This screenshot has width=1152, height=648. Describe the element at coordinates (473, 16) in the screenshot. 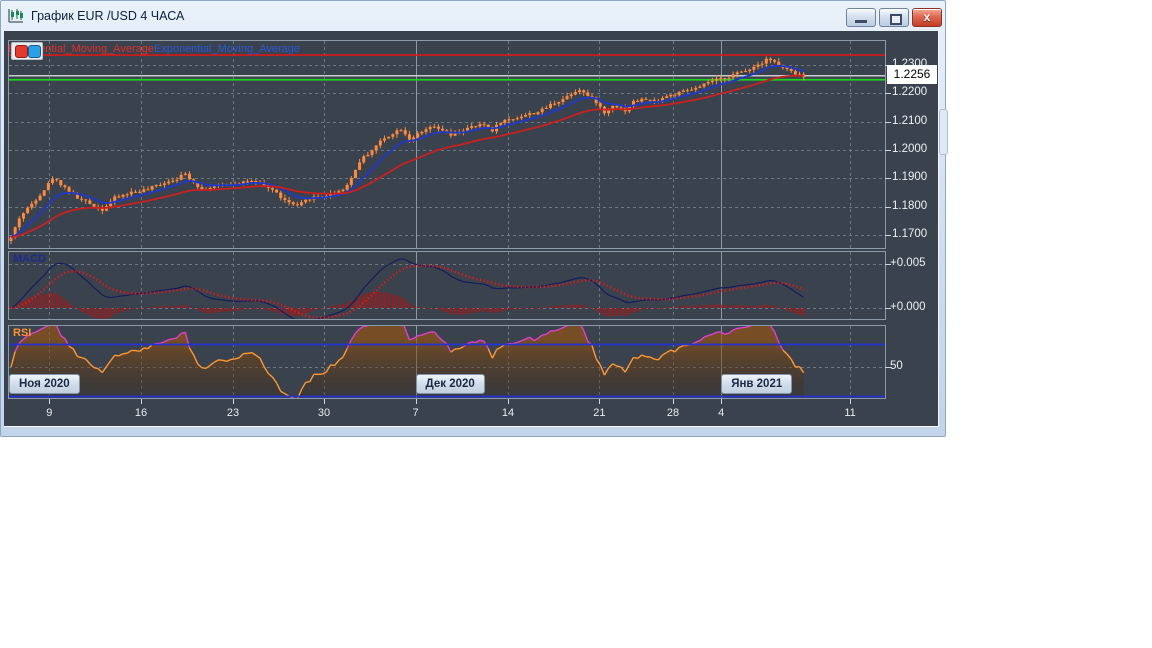

I see `title-bar: График EUR /USD 4 ЧАСА x` at that location.